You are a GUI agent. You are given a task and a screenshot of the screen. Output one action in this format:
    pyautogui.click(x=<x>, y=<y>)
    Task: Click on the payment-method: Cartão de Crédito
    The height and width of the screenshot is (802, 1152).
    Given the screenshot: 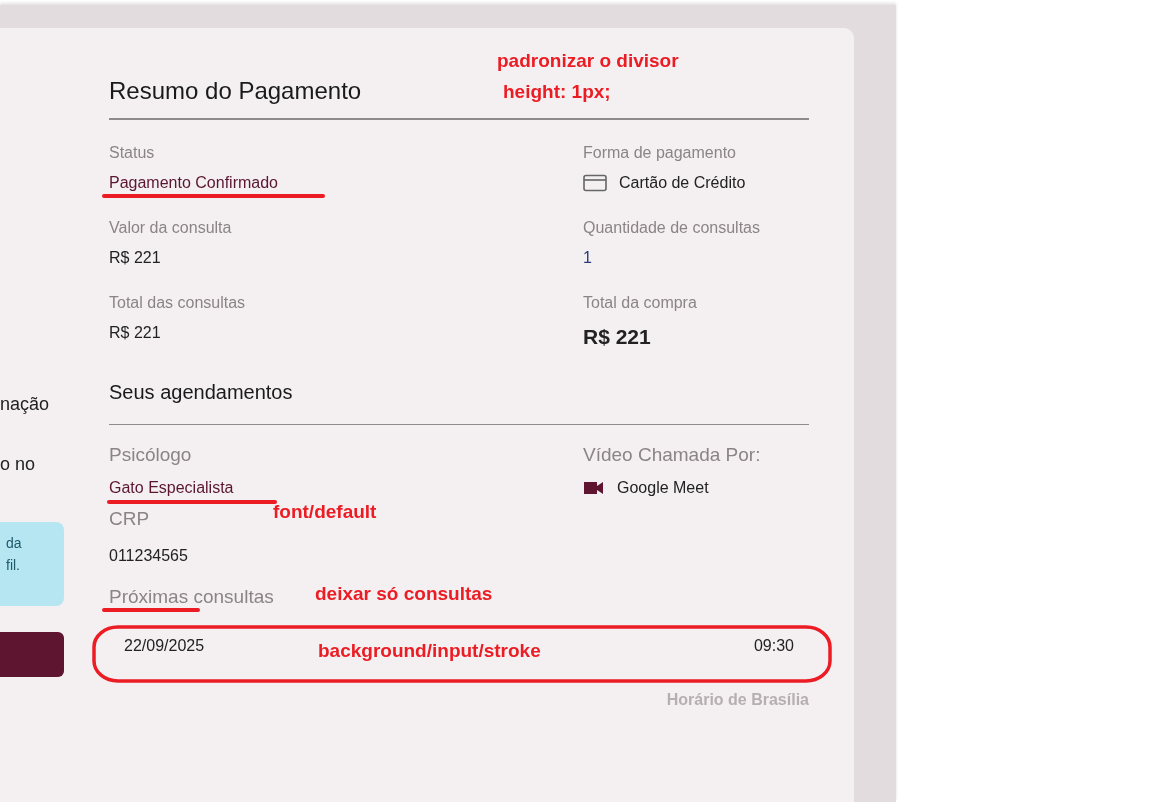 What is the action you would take?
    pyautogui.click(x=682, y=183)
    